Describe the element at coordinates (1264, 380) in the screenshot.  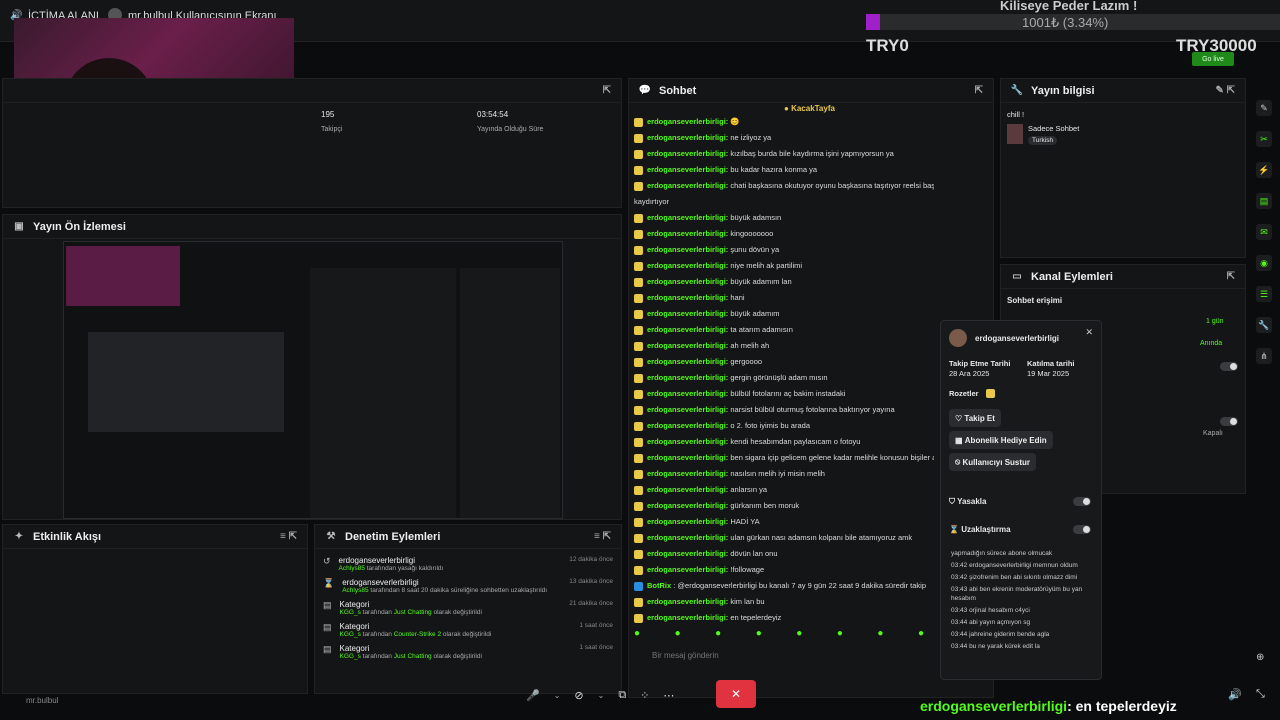
I see `right-sidebar: ✎ ✂ ⚡ ▤ ✉ ◉ ☰ 🔧 ⋔` at that location.